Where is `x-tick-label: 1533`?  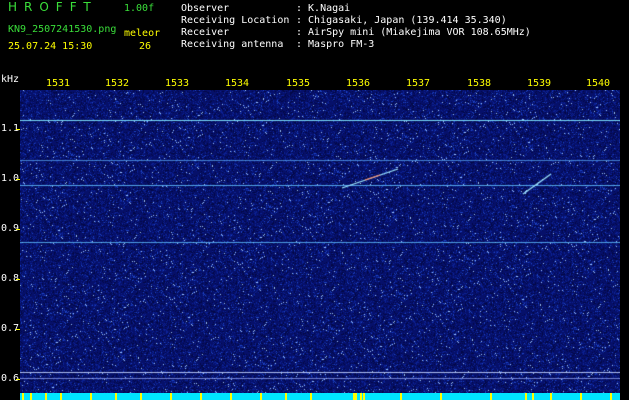
x-tick-label: 1533 is located at coordinates (177, 83).